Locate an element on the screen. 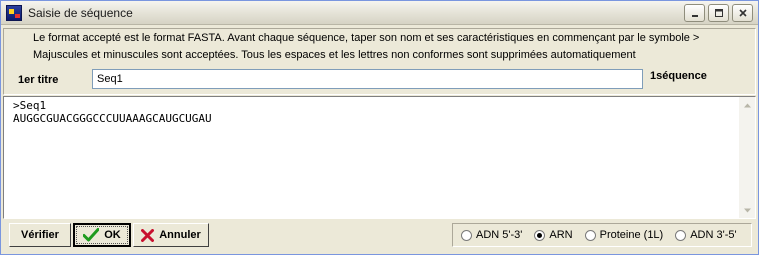 Image resolution: width=759 pixels, height=255 pixels. maximize-icon is located at coordinates (718, 13).